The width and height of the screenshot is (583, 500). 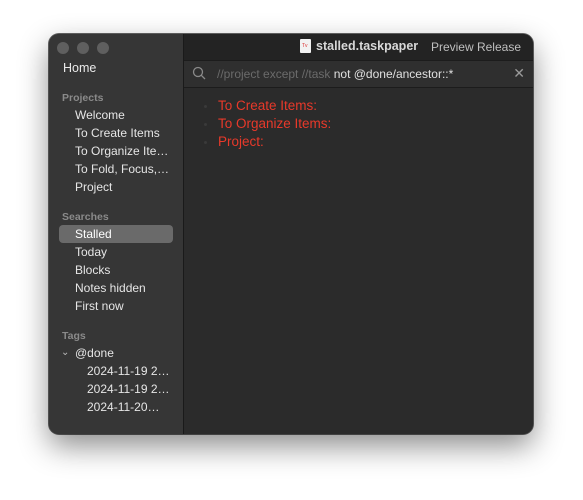 I want to click on close-icon: ✕, so click(x=519, y=73).